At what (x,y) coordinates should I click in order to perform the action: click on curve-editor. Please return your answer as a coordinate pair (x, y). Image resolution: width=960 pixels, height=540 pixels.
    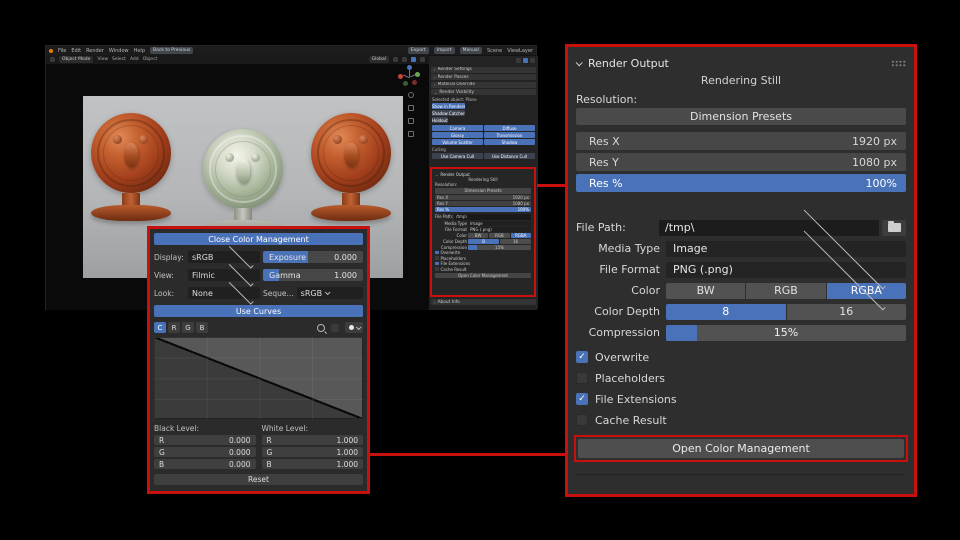
    Looking at the image, I should click on (258, 378).